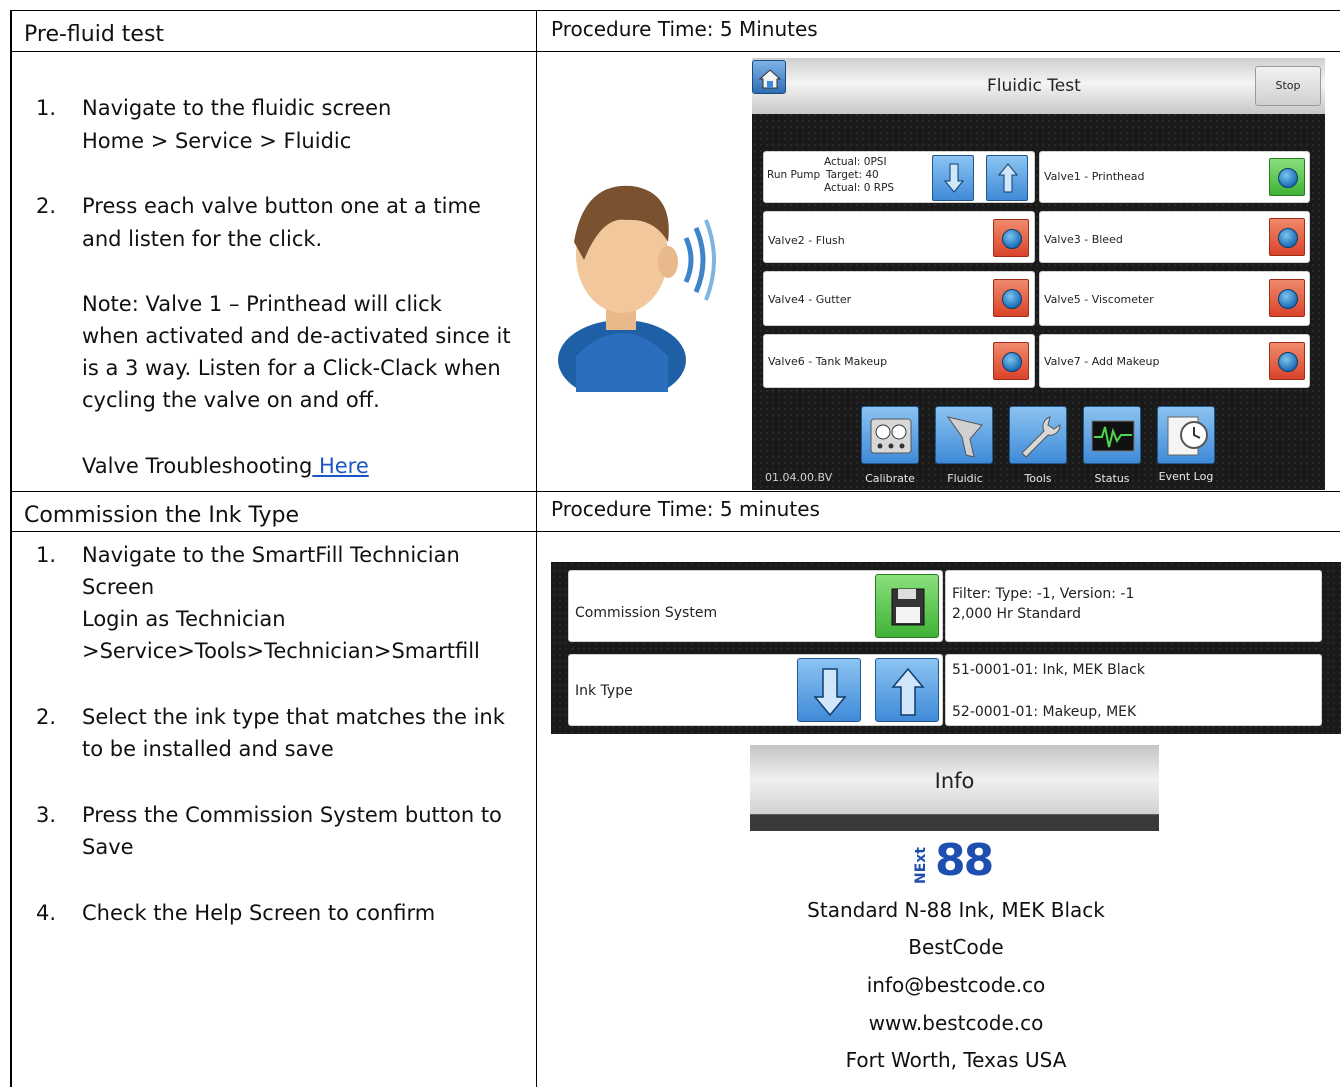 The width and height of the screenshot is (1343, 1087). What do you see at coordinates (684, 29) in the screenshot?
I see `procedure-time: Procedure Time: 5 Minutes` at bounding box center [684, 29].